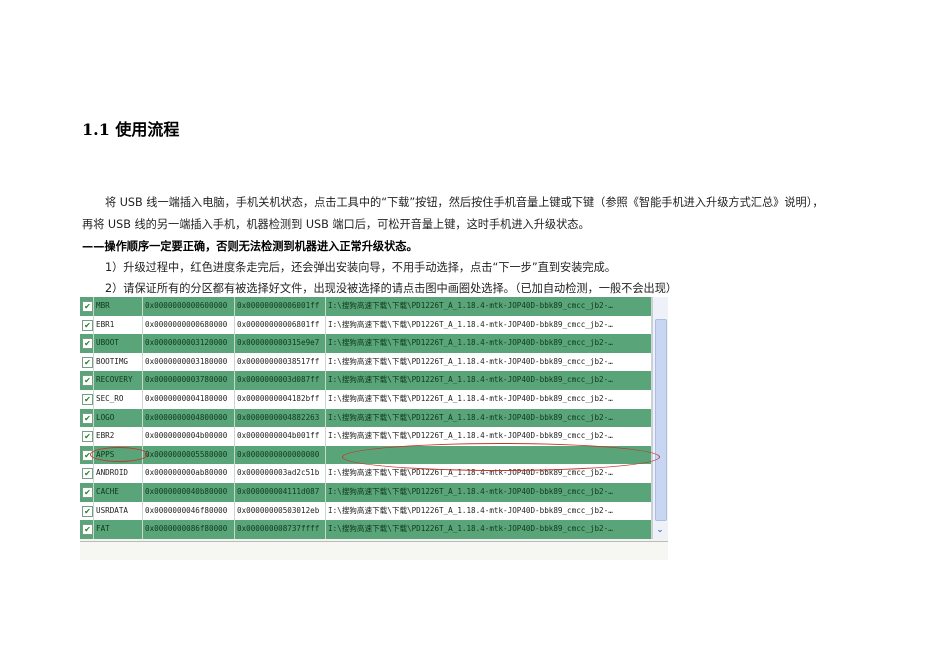 Image resolution: width=950 pixels, height=672 pixels. What do you see at coordinates (189, 362) in the screenshot?
I see `start-address: 0x0000000003180000` at bounding box center [189, 362].